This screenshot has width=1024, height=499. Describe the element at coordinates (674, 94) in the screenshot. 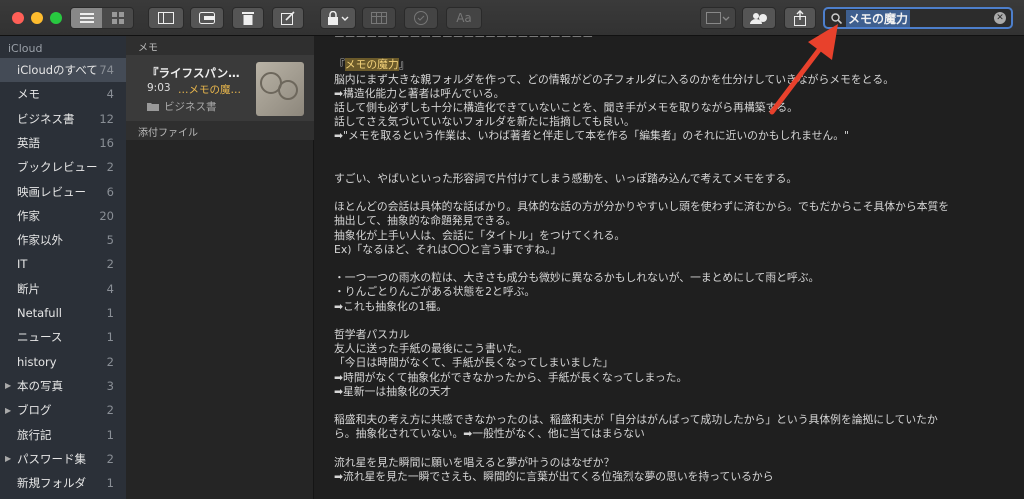

I see `note-line: ➡構造化能力と著者は呼んでいる。` at that location.